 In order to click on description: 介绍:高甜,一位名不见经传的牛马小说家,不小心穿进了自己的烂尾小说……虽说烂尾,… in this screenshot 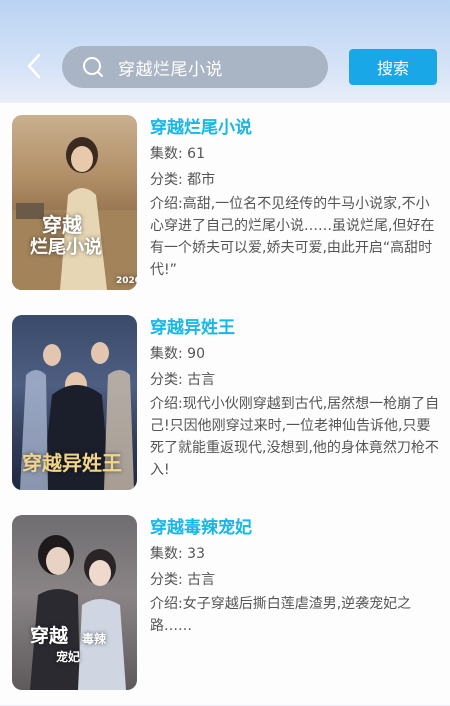, I will do `click(292, 237)`.